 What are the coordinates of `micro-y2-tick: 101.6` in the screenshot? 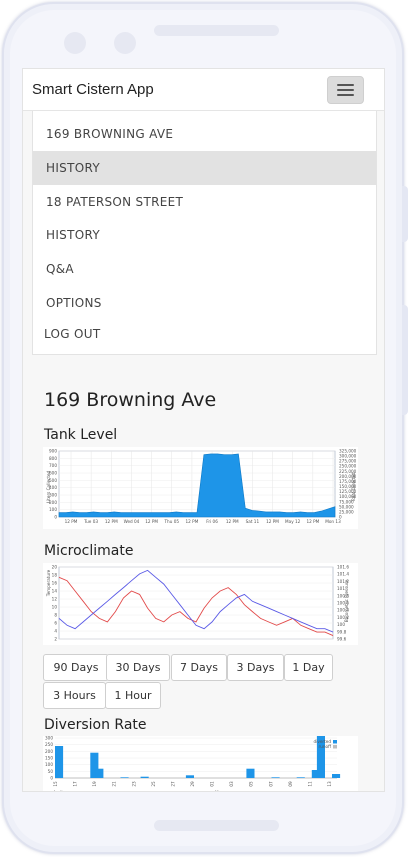 It's located at (343, 567).